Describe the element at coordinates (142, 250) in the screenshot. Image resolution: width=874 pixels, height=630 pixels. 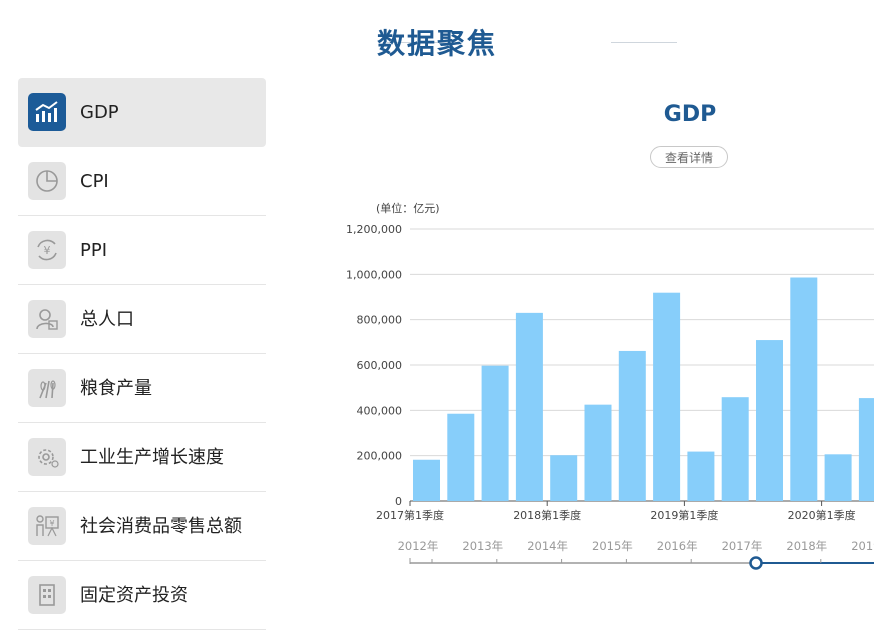
I see `sidebar-item-ppi: ¥ PPI` at that location.